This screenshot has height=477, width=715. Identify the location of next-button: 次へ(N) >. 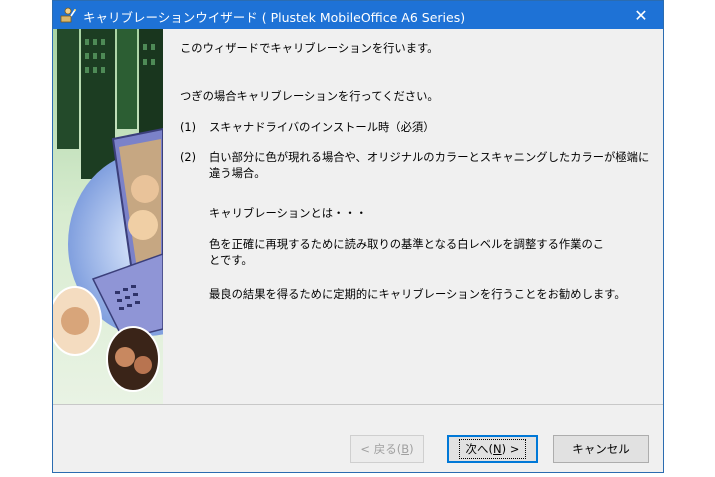
(492, 449).